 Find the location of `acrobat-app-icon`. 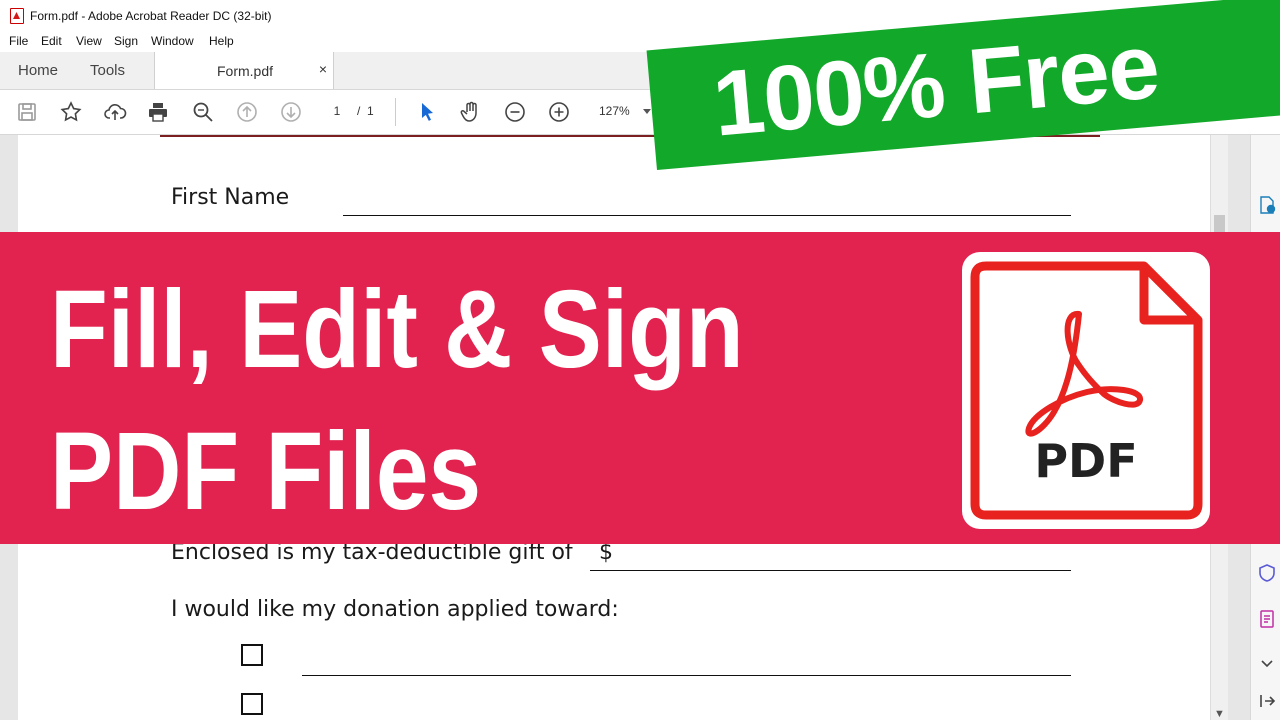

acrobat-app-icon is located at coordinates (17, 16).